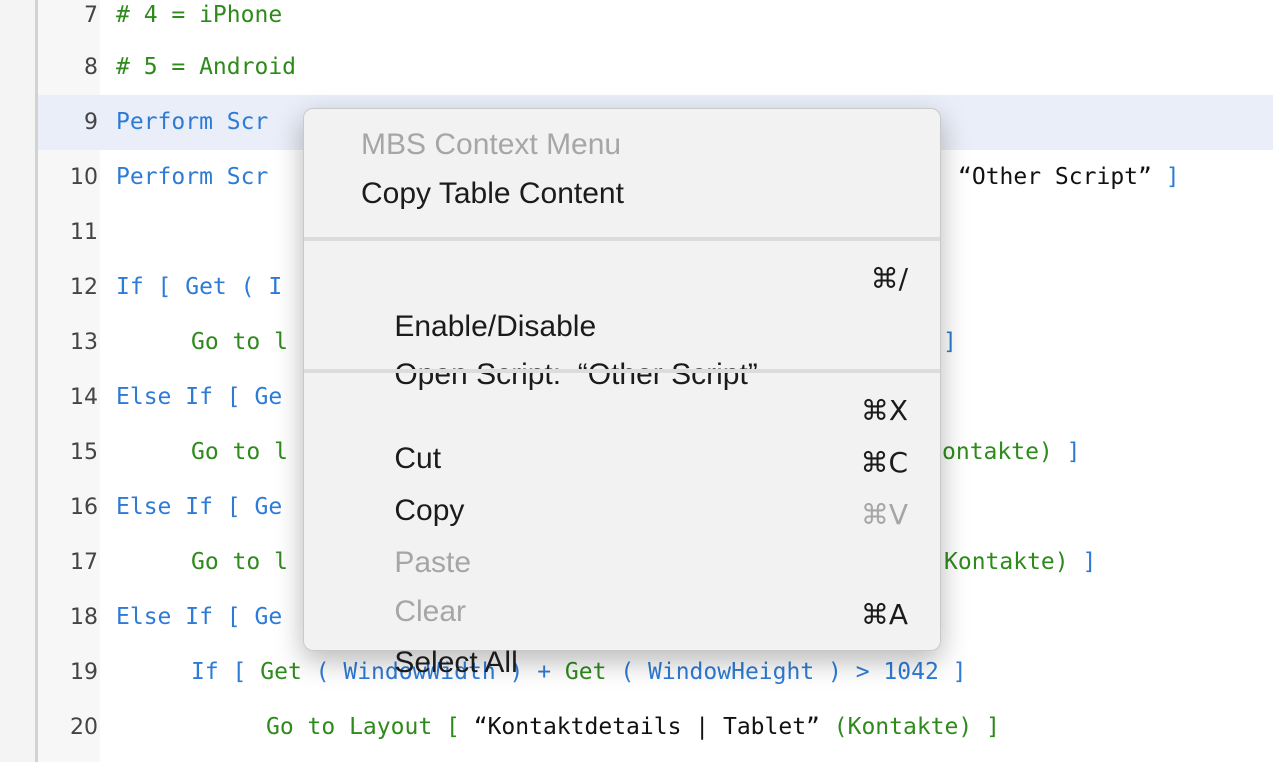 This screenshot has width=1273, height=783. I want to click on menu-header-label: MBS Context Menu, so click(491, 144).